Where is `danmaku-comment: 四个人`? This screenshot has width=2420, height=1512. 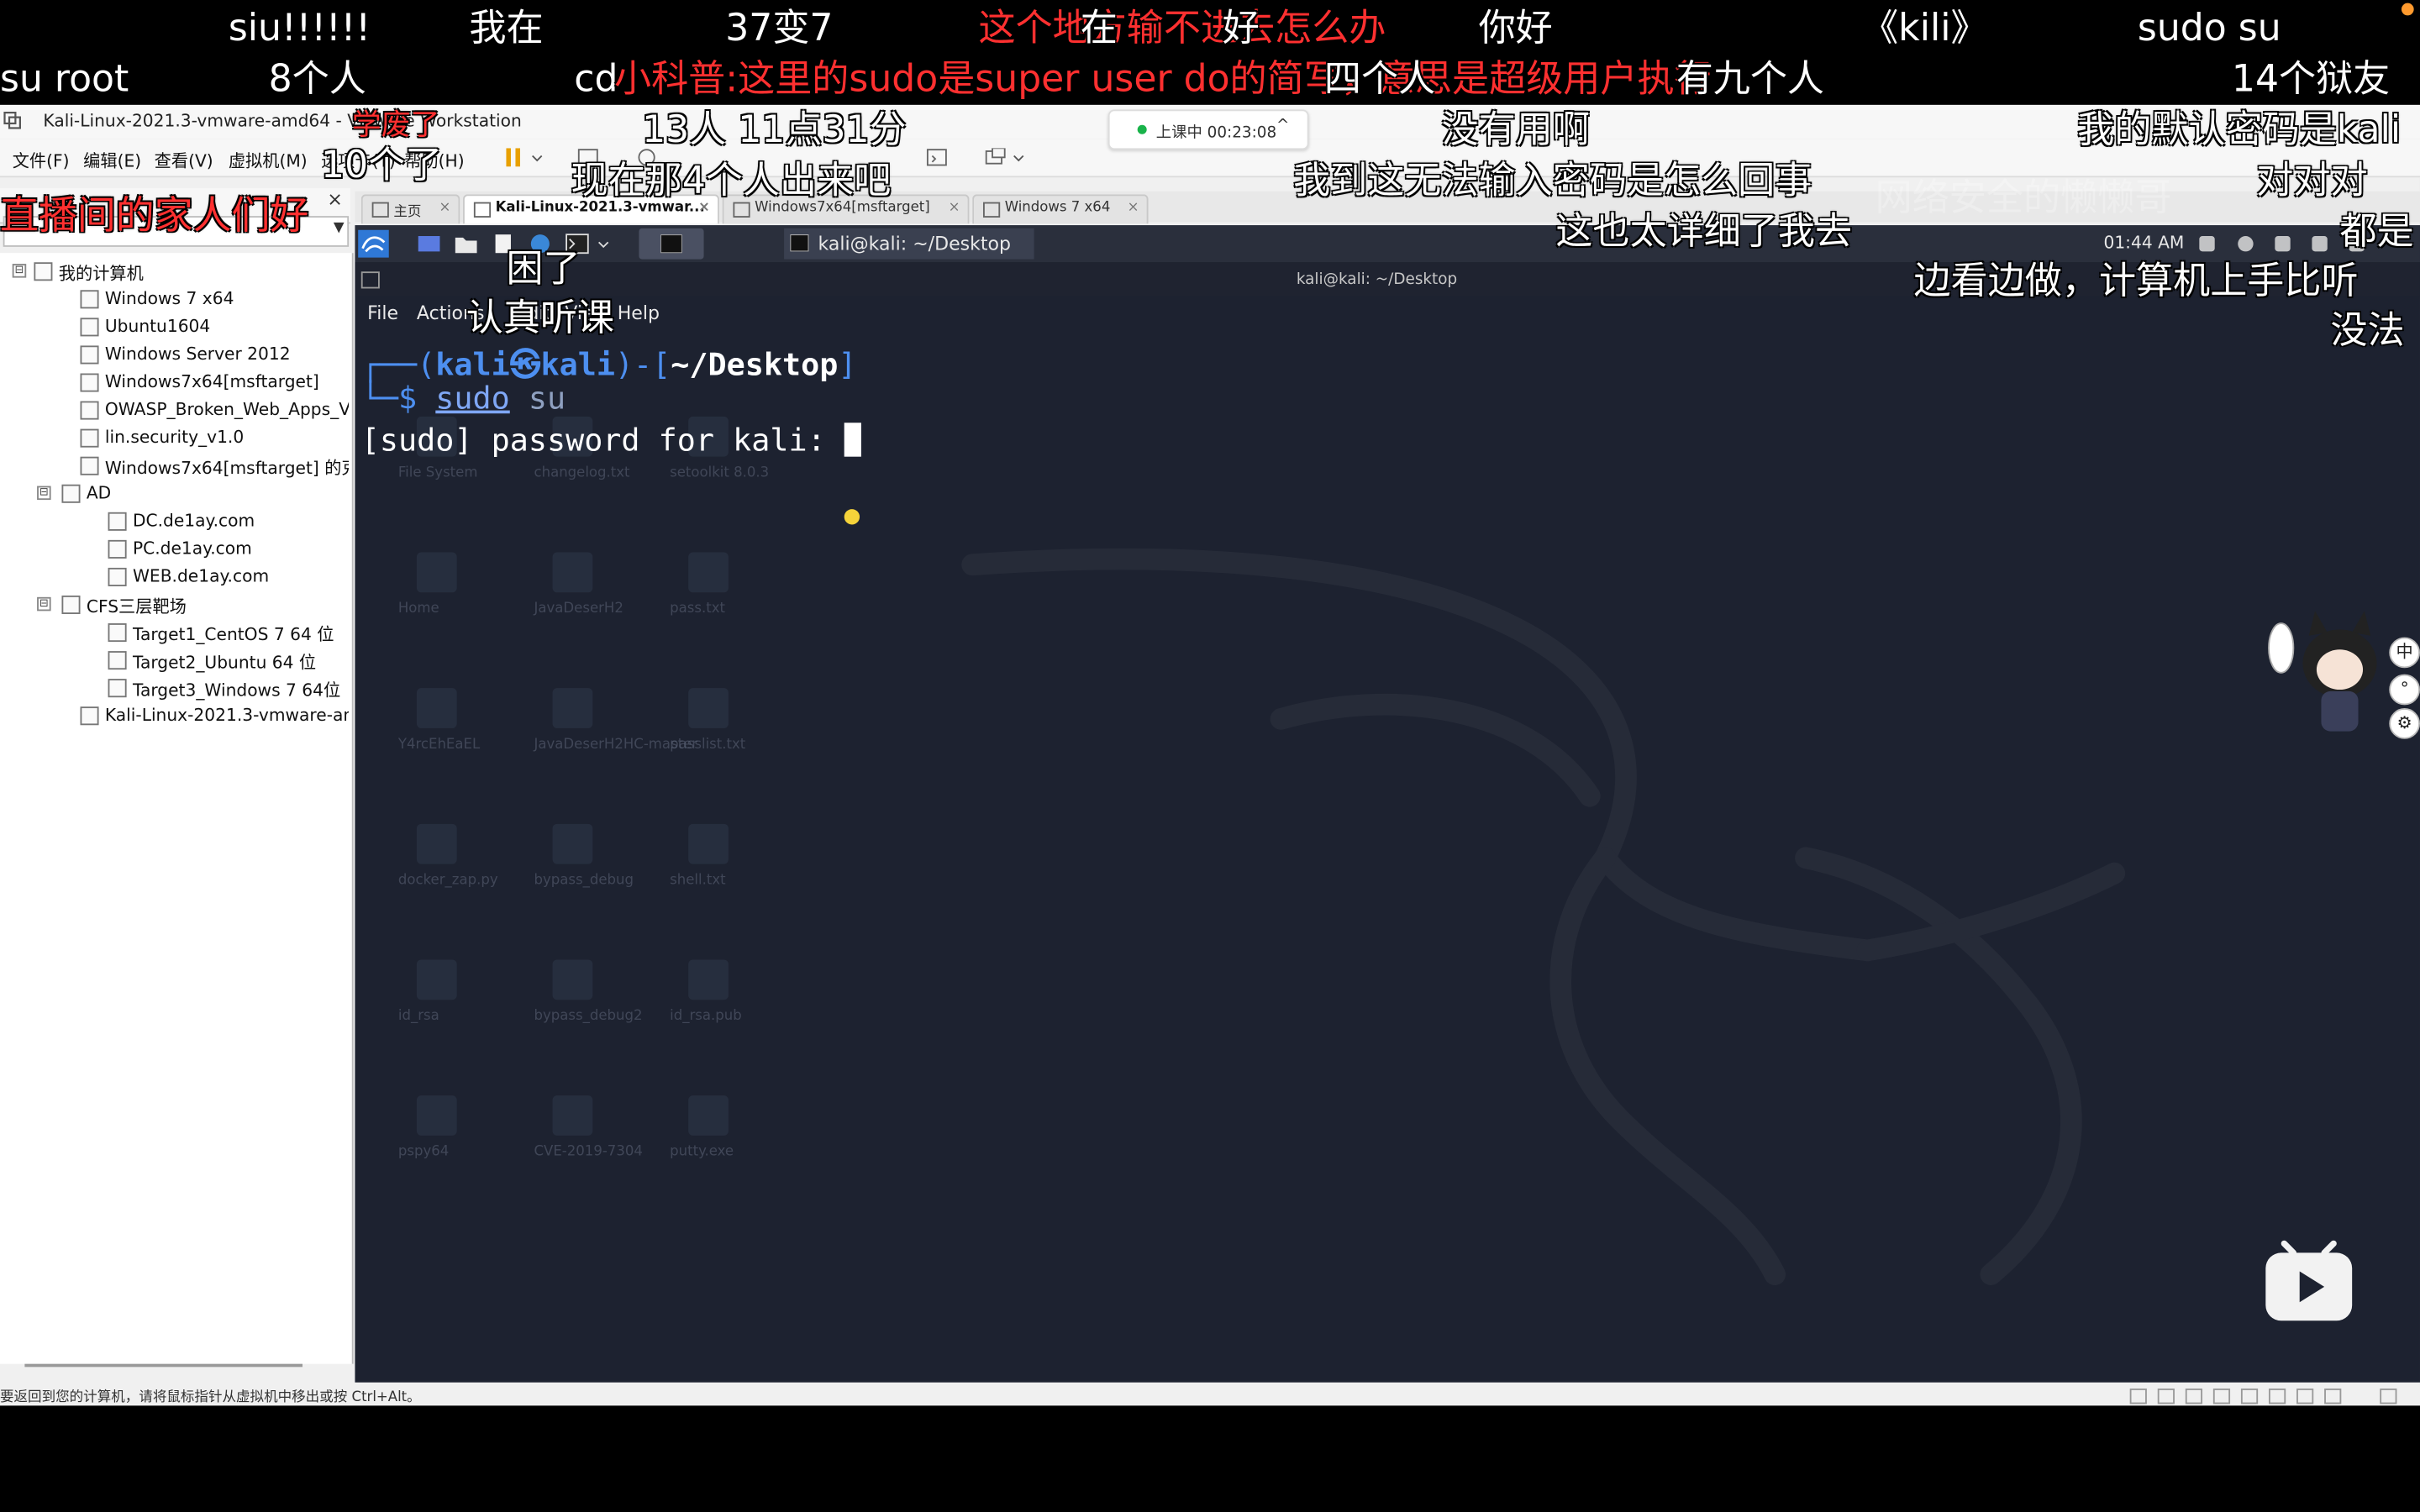
danmaku-comment: 四个人 is located at coordinates (1379, 78).